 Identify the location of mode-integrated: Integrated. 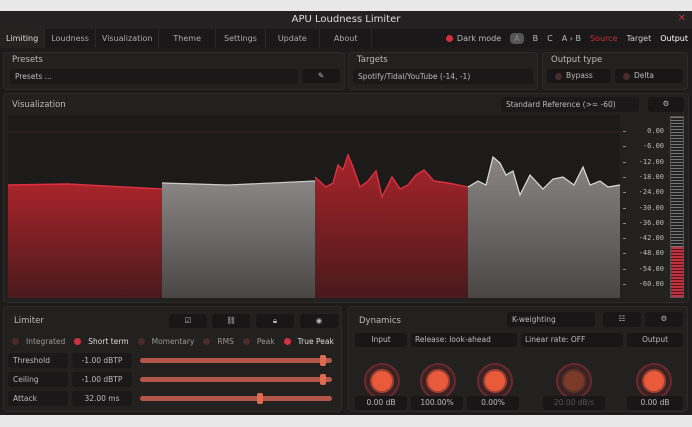
(38, 341).